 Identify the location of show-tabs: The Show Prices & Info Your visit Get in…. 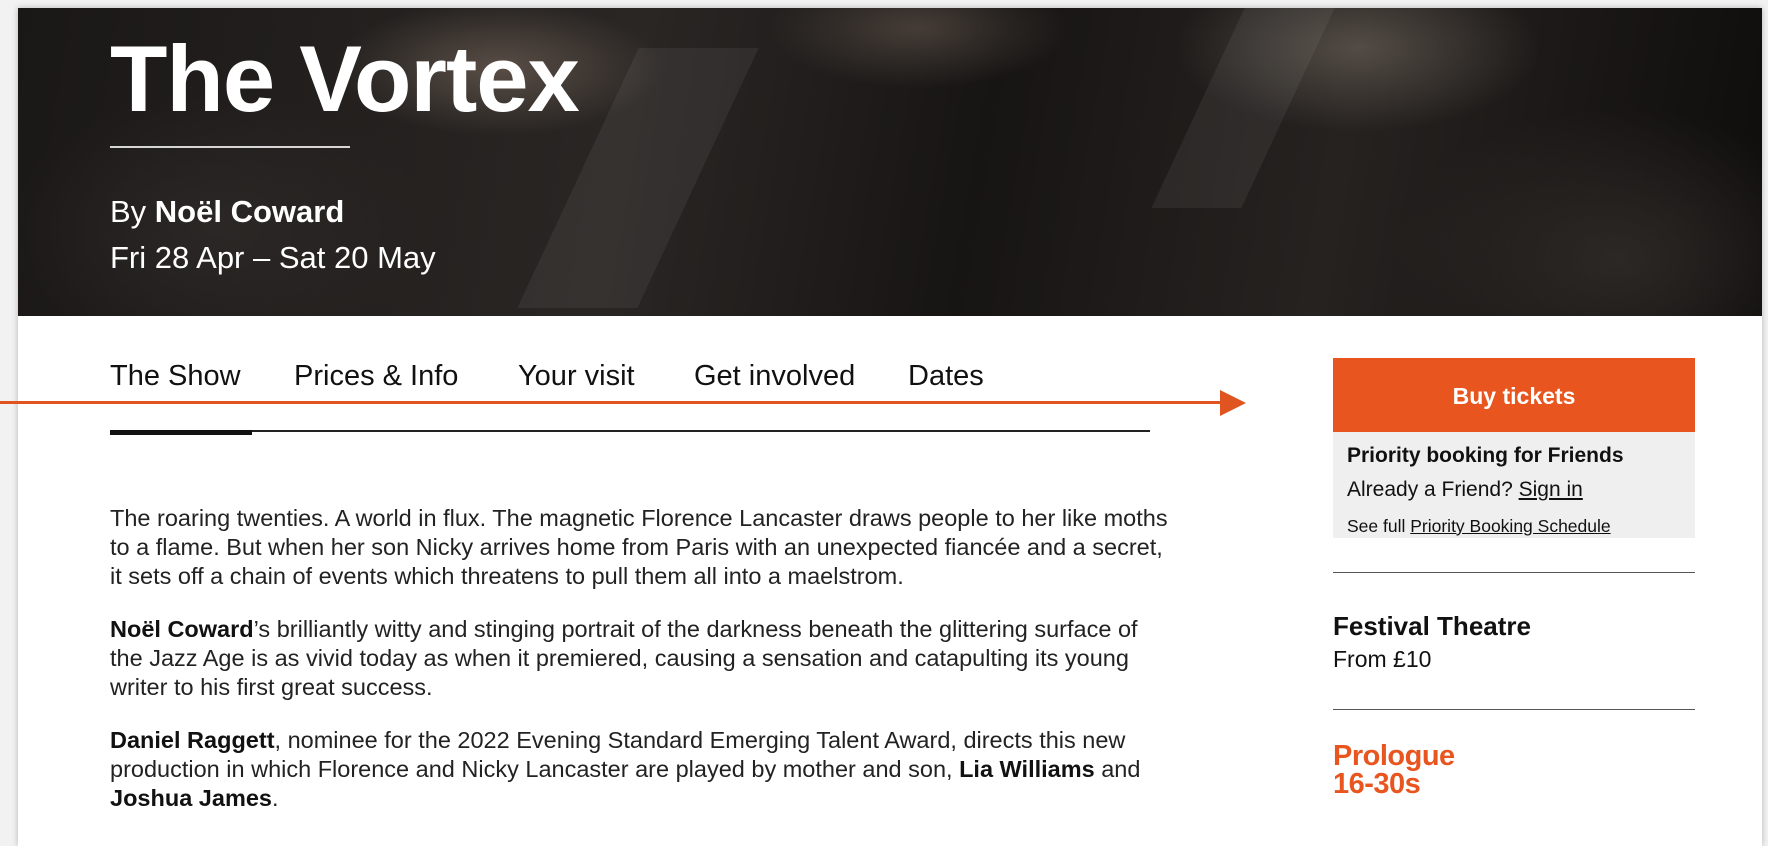
(630, 397).